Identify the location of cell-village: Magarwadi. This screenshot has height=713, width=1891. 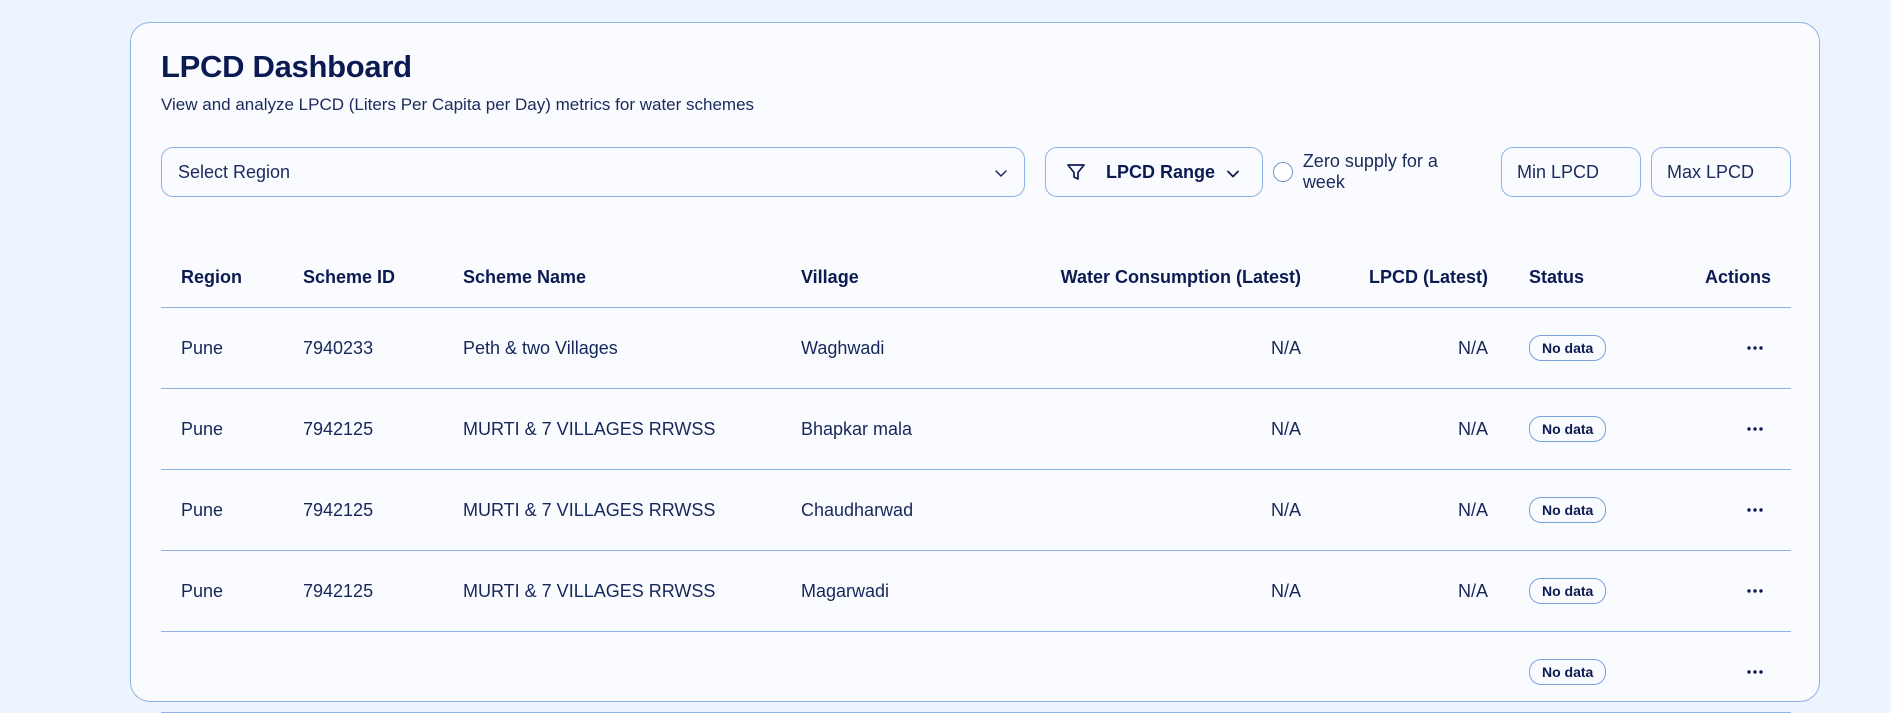
(845, 590).